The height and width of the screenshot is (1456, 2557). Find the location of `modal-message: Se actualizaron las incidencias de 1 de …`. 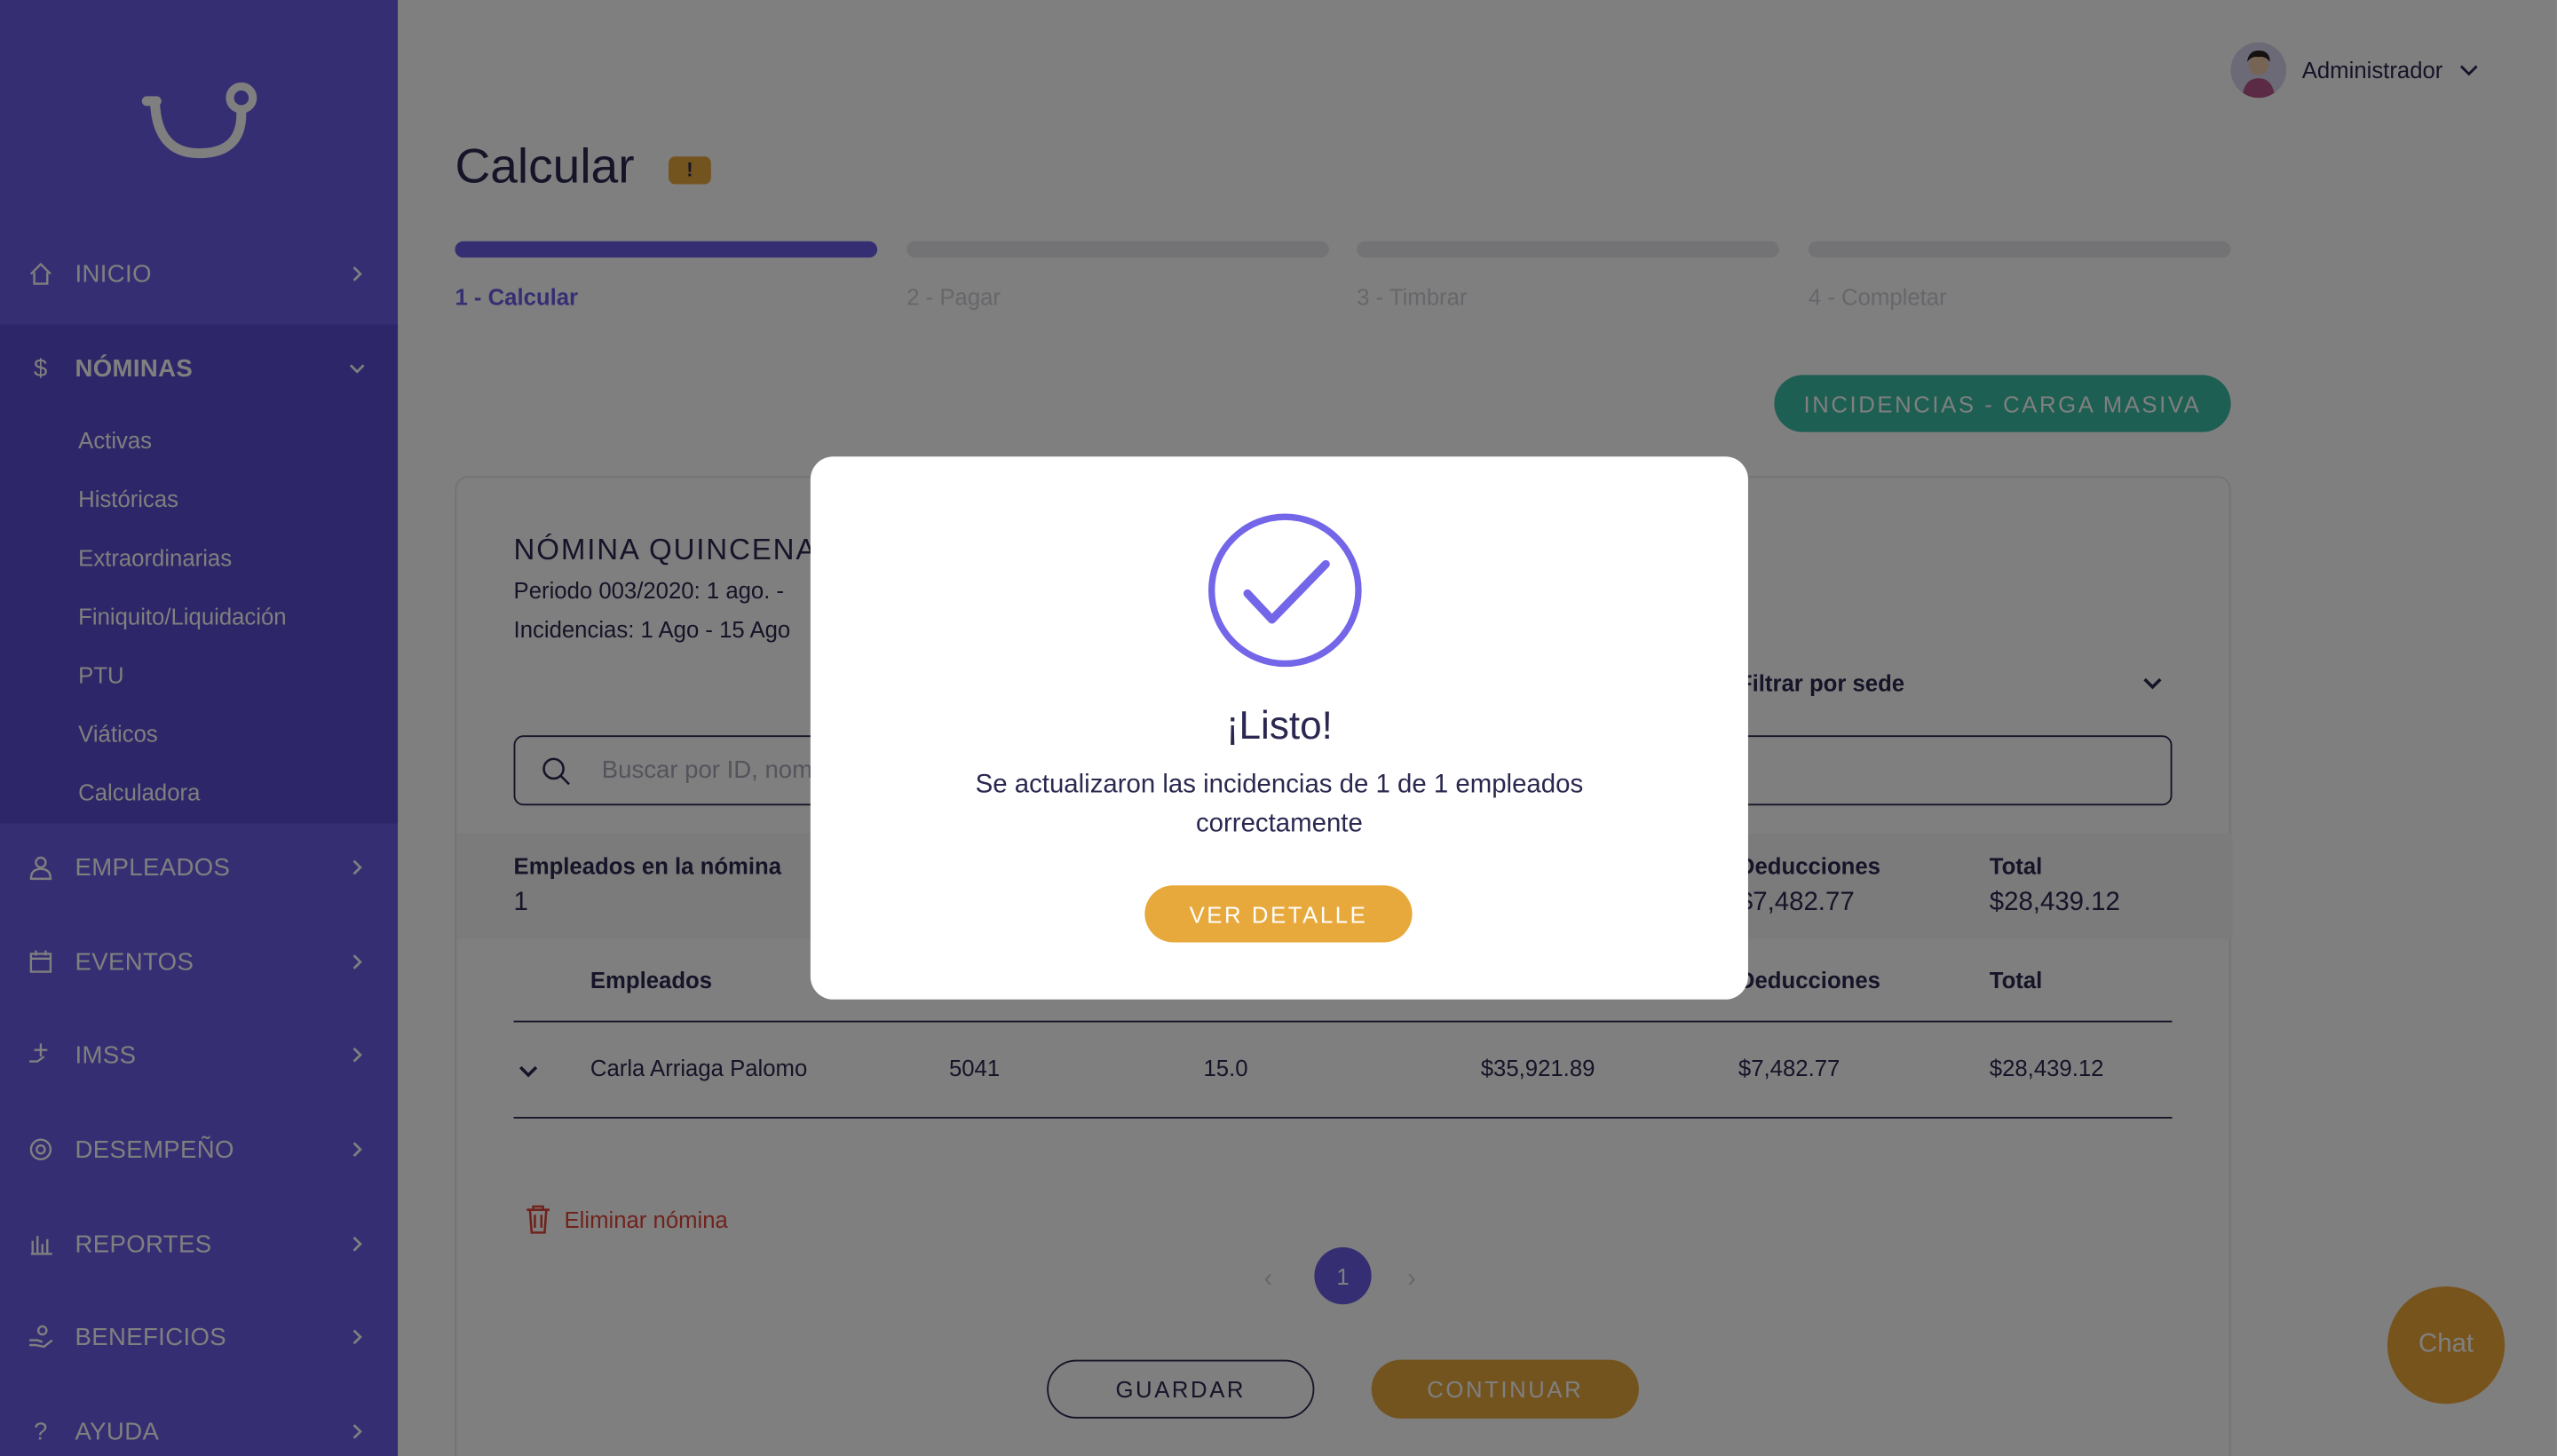

modal-message: Se actualizaron las incidencias de 1 de … is located at coordinates (1279, 804).